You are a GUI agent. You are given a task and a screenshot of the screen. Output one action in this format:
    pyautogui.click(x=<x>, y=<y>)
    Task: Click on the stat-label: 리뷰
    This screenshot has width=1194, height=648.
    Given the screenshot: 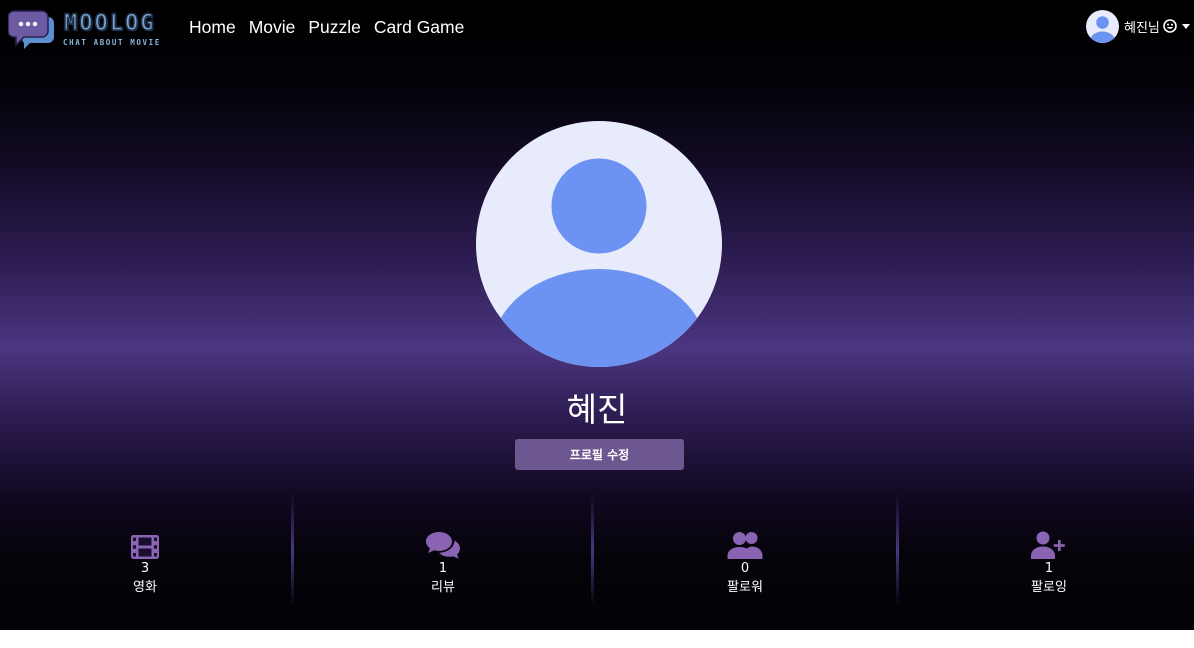 What is the action you would take?
    pyautogui.click(x=443, y=587)
    